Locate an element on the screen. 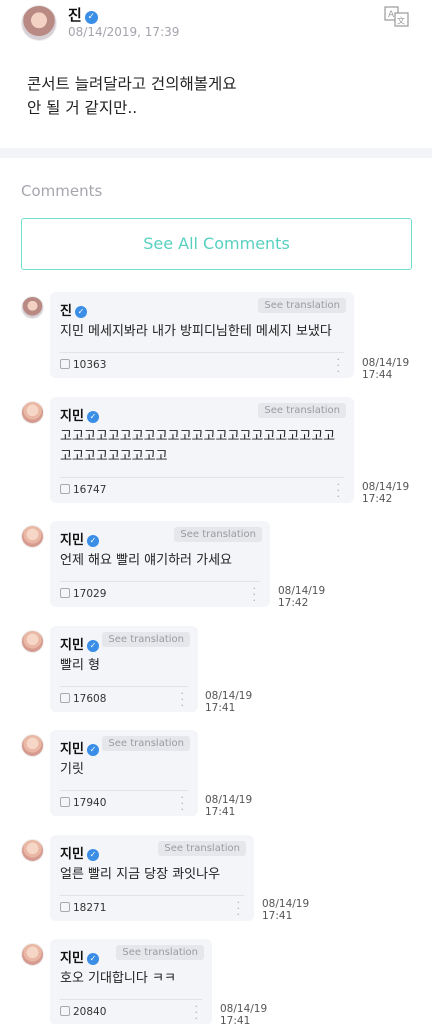 The width and height of the screenshot is (432, 1024). post-body: 콘서트 늘려달라고 건의해볼게요 안 될 거 같지만.. is located at coordinates (132, 96).